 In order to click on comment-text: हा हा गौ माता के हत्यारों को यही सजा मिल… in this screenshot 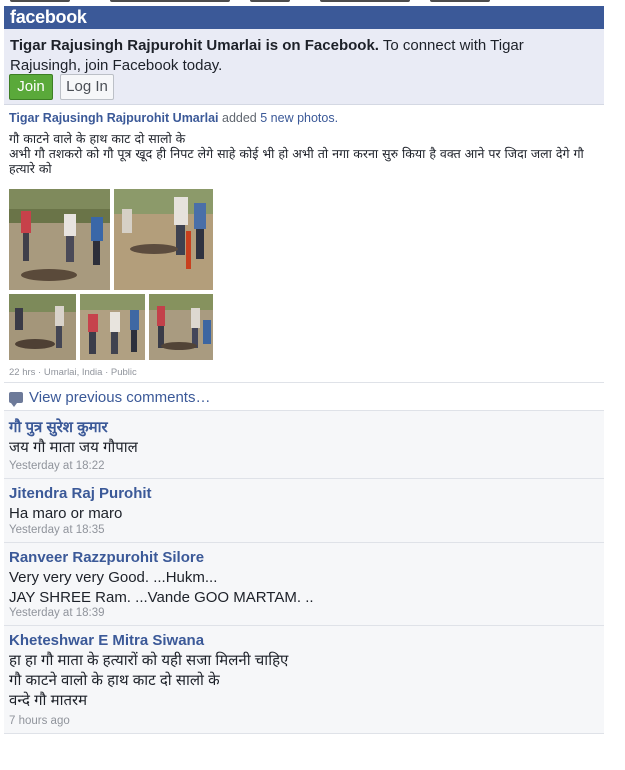, I will do `click(148, 681)`.